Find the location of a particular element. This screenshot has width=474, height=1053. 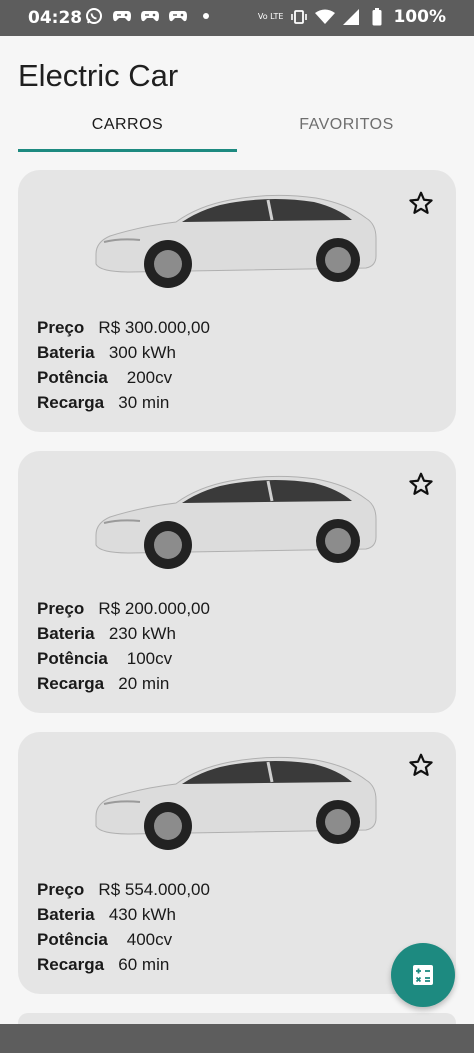

status-bar: 04:28 Vo LTE 100% is located at coordinates (237, 18).